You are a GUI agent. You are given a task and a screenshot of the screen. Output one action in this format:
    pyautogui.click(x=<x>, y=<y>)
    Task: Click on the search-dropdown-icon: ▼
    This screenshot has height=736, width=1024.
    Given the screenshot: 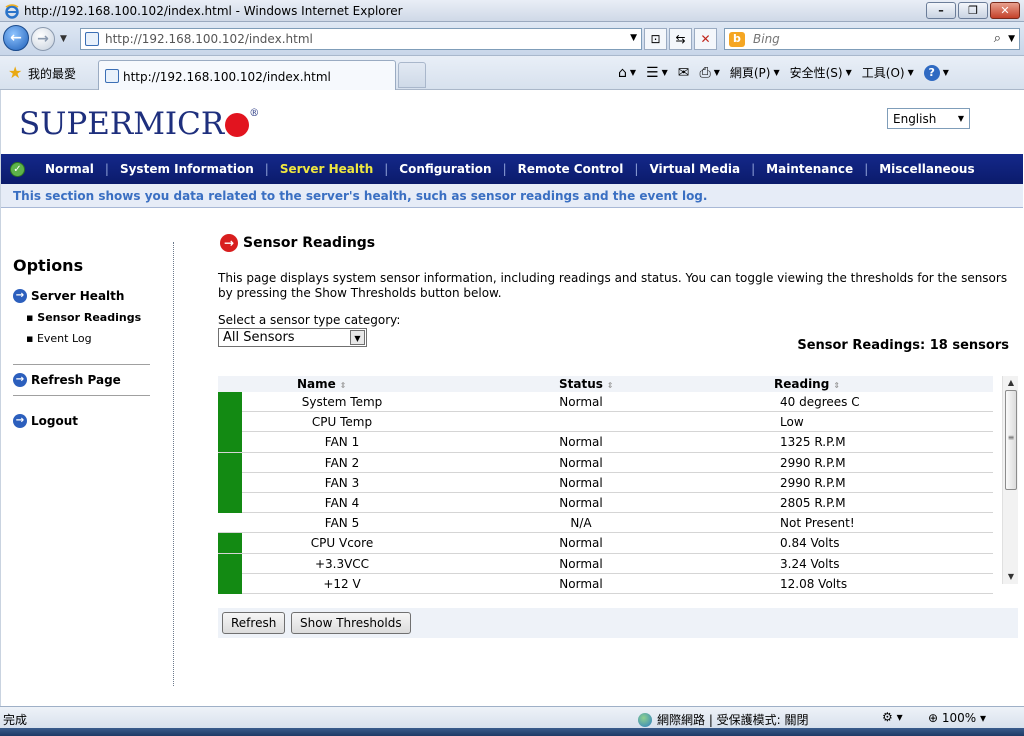 What is the action you would take?
    pyautogui.click(x=1011, y=39)
    